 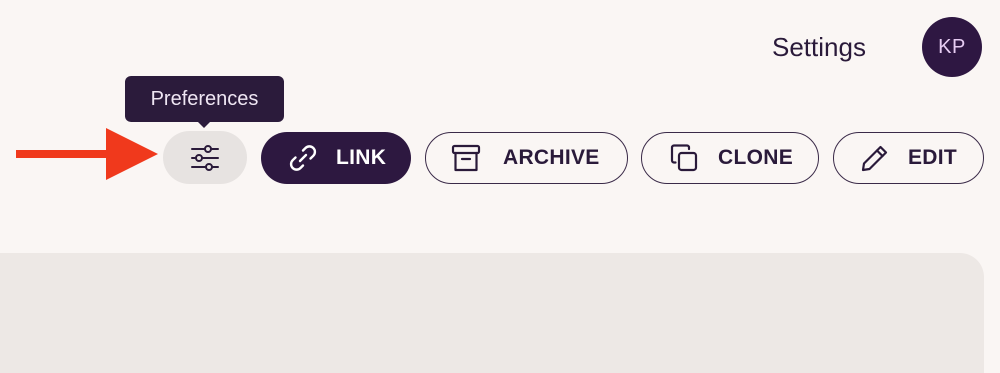 I want to click on avatar-initials: KP, so click(x=952, y=46).